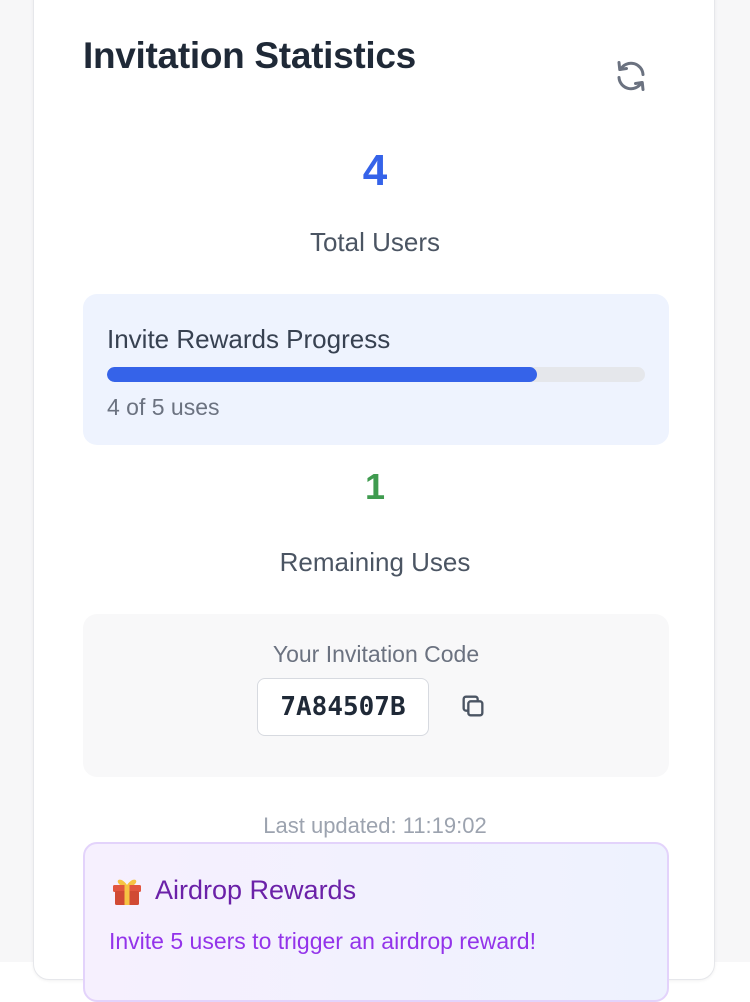  Describe the element at coordinates (127, 892) in the screenshot. I see `gift-icon` at that location.